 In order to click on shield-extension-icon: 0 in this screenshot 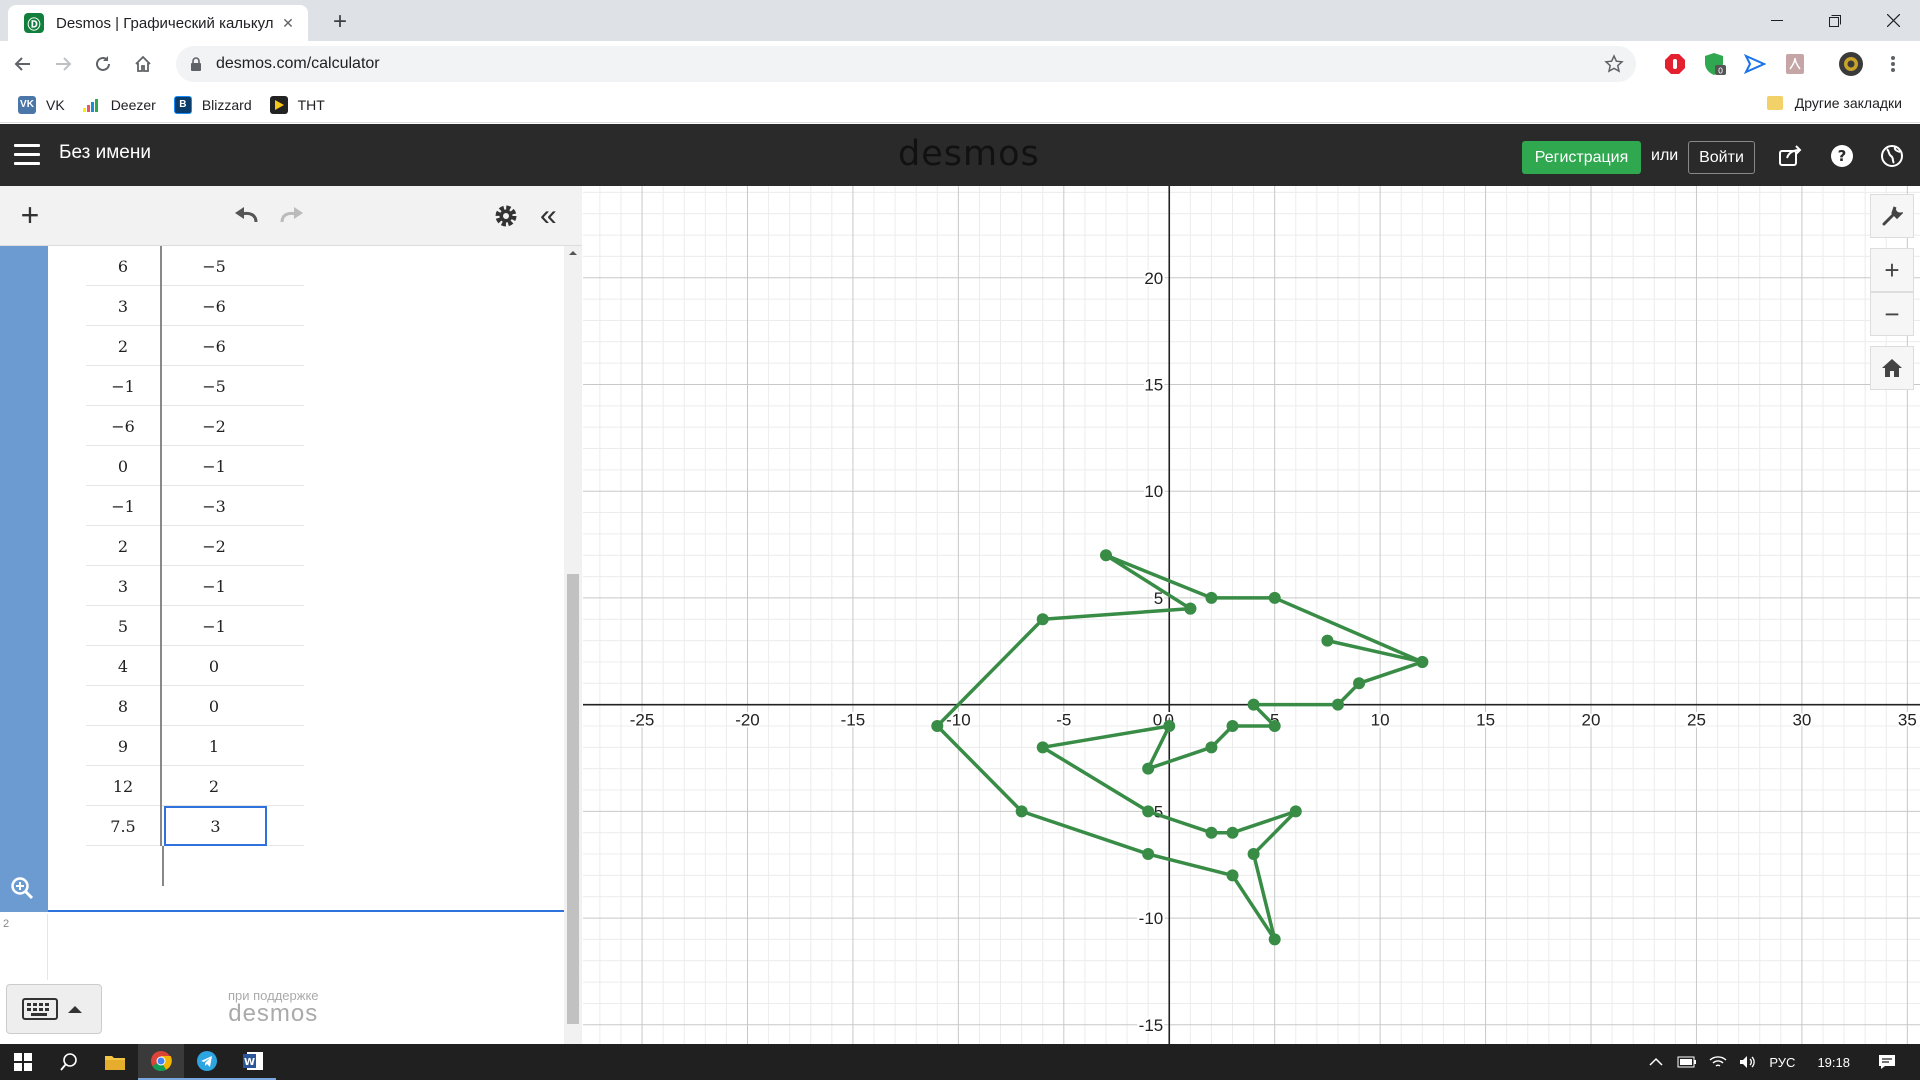, I will do `click(1715, 64)`.